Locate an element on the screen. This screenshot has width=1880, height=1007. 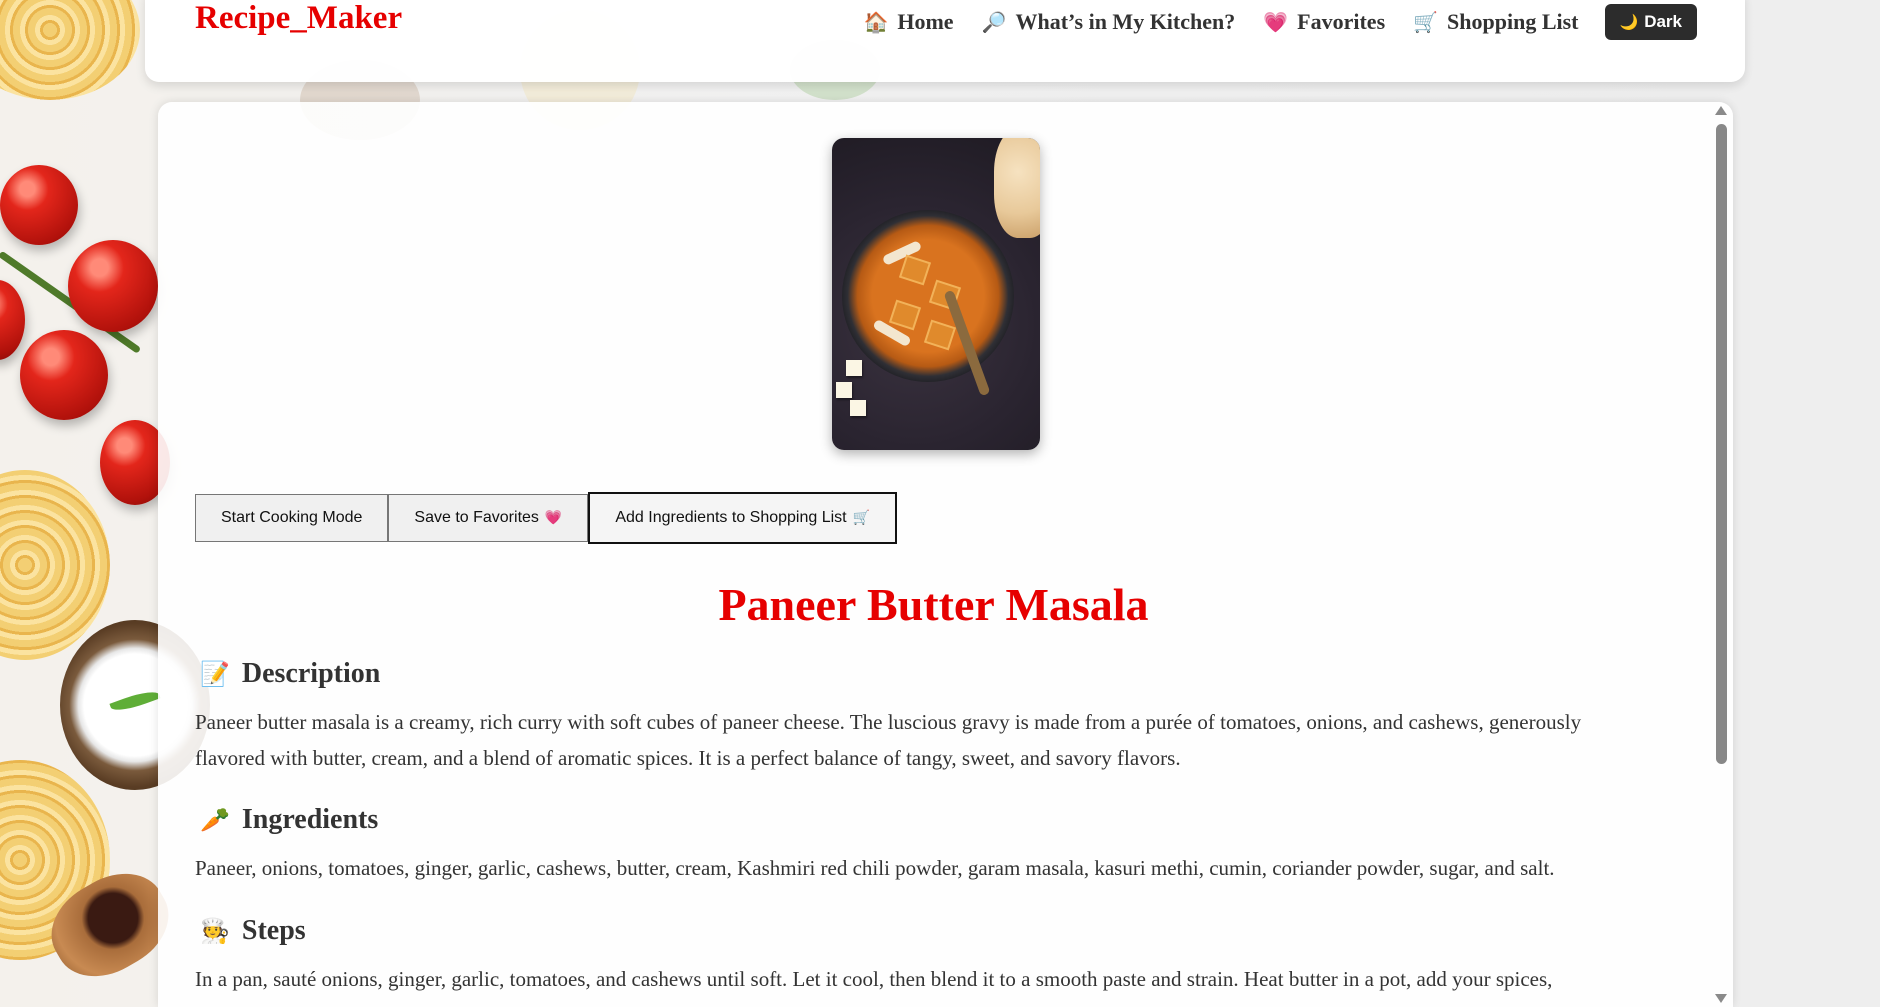
nav-favorites: 💗 Favorites is located at coordinates (1324, 22).